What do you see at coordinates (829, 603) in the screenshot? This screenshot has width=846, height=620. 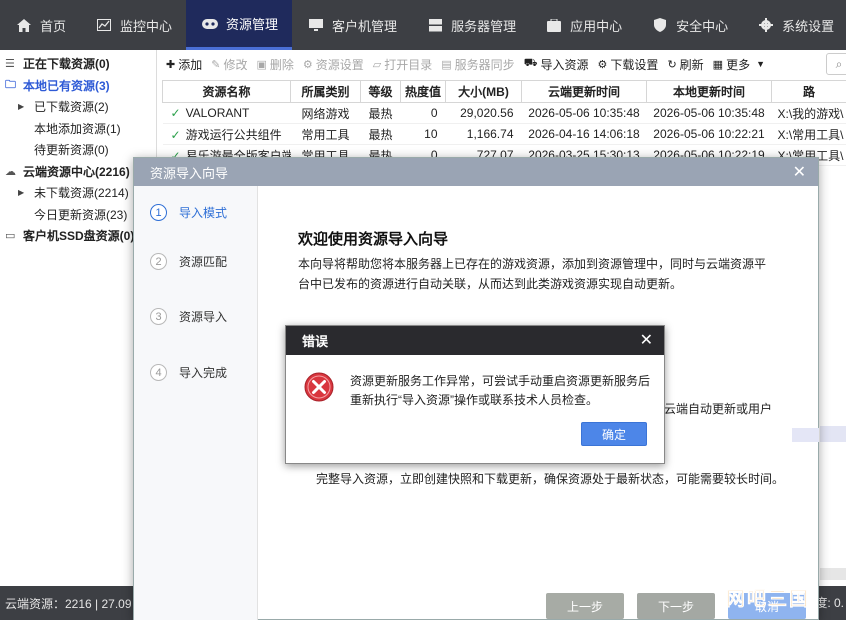 I see `status-right-text: 度: 0.` at bounding box center [829, 603].